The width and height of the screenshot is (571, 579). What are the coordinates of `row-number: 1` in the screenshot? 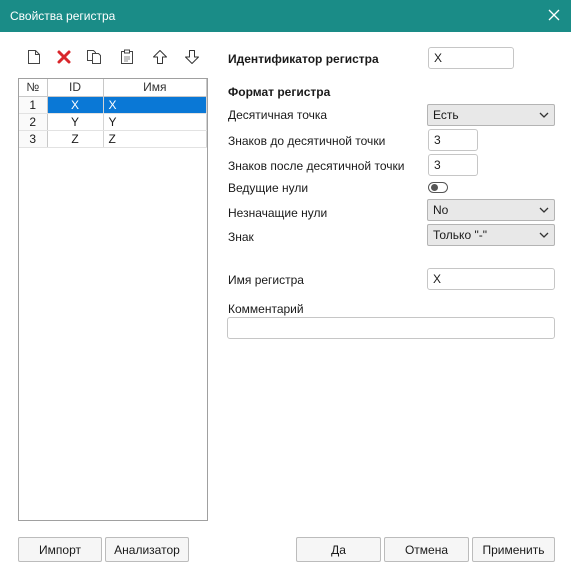 It's located at (33, 105).